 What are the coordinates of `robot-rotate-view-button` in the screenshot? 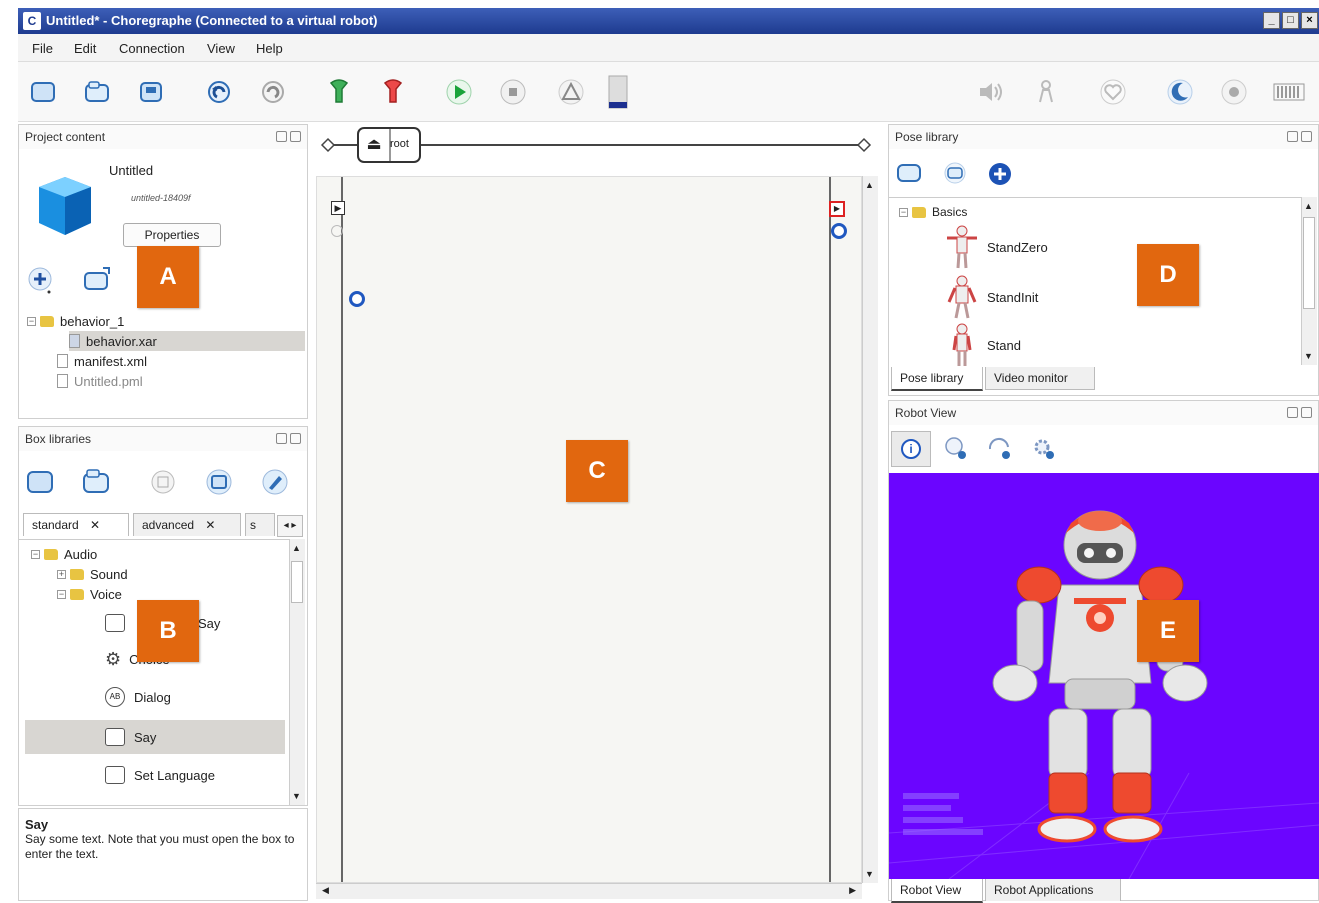 It's located at (1000, 449).